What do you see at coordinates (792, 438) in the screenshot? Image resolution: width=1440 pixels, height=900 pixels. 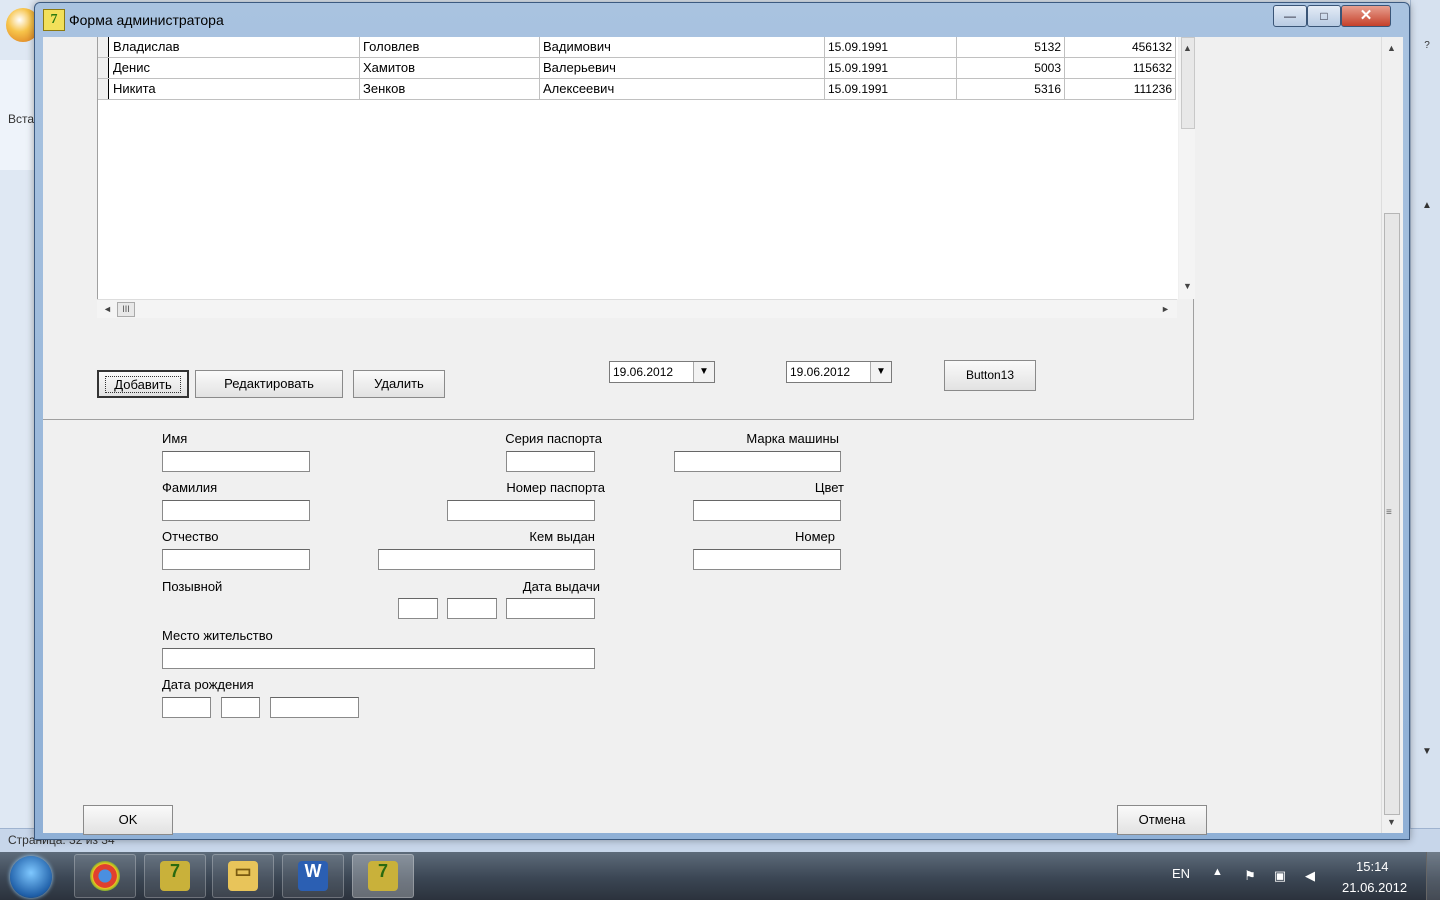 I see `car-brand-label: Марка машины` at bounding box center [792, 438].